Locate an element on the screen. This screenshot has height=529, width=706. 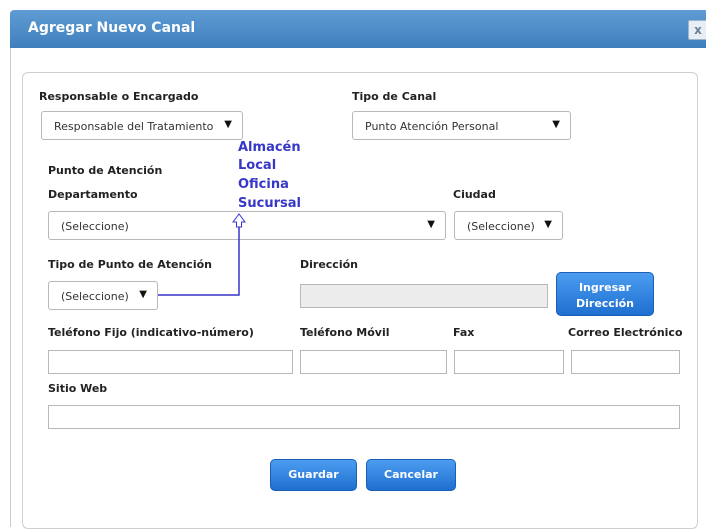
guardar-button: Guardar is located at coordinates (313, 475).